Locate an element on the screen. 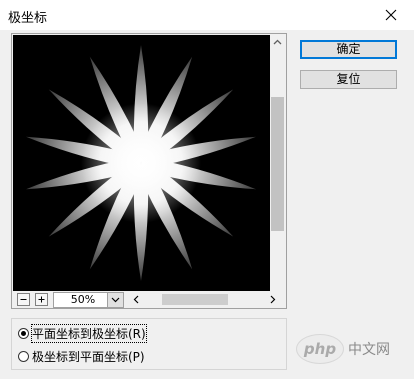 The width and height of the screenshot is (414, 379). vertical-scroll-thumb is located at coordinates (277, 164).